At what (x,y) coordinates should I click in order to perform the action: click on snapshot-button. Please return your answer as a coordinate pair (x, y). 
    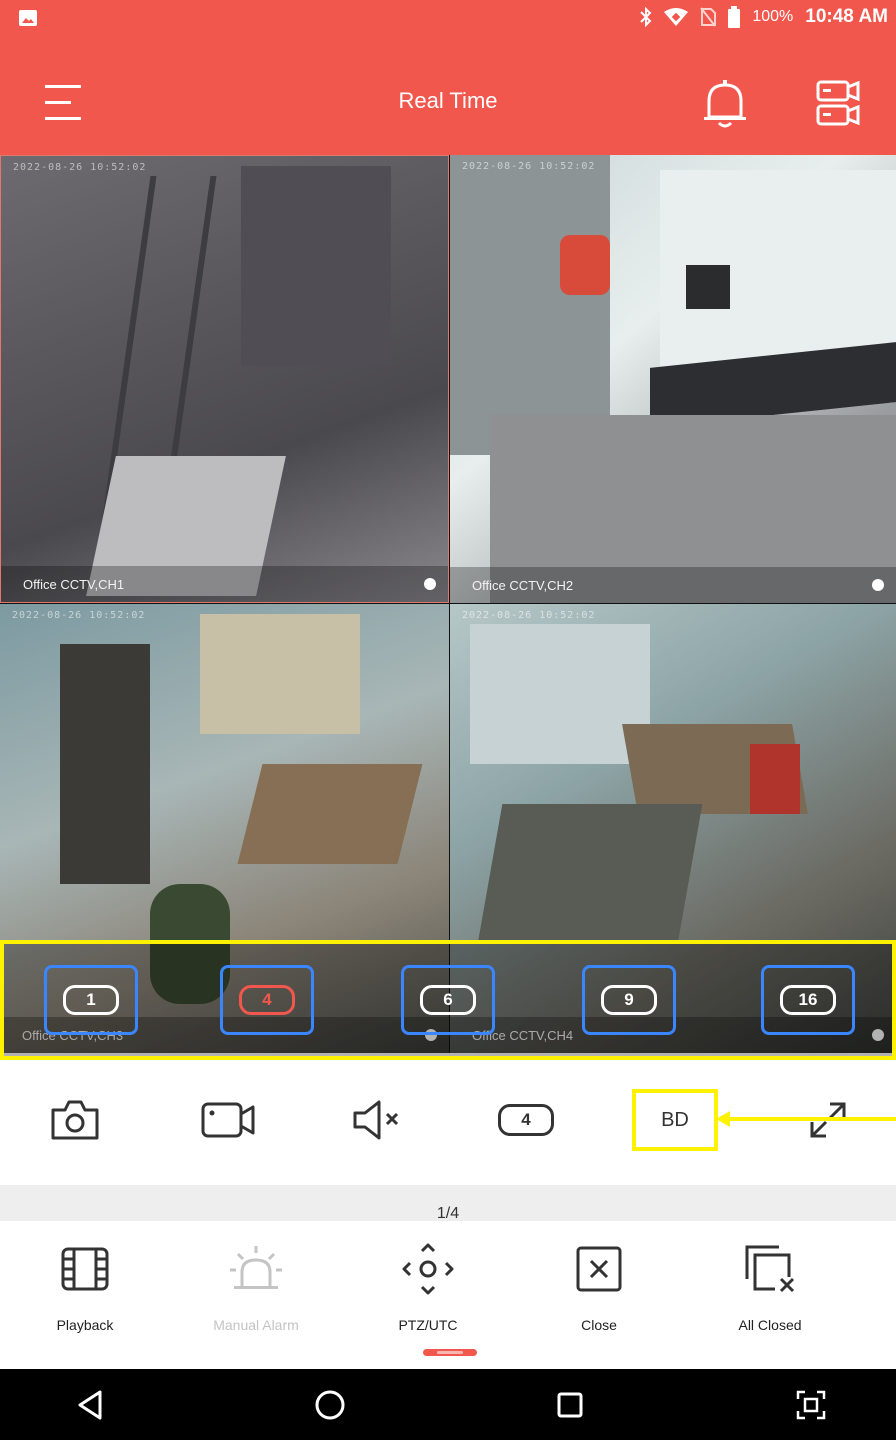
    Looking at the image, I should click on (75, 1120).